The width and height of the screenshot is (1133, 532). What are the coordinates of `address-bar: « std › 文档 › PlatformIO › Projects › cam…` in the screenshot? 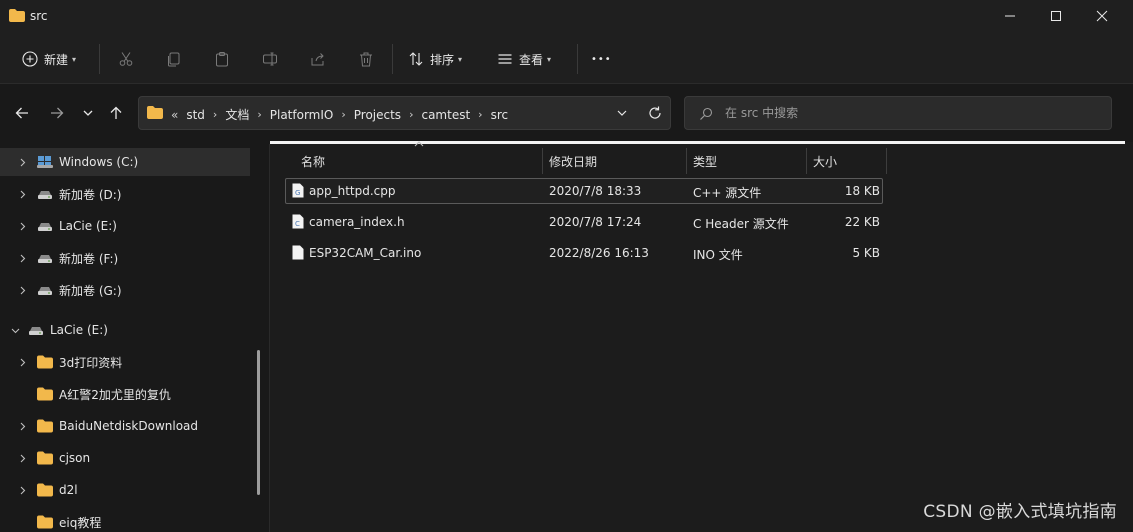 It's located at (404, 113).